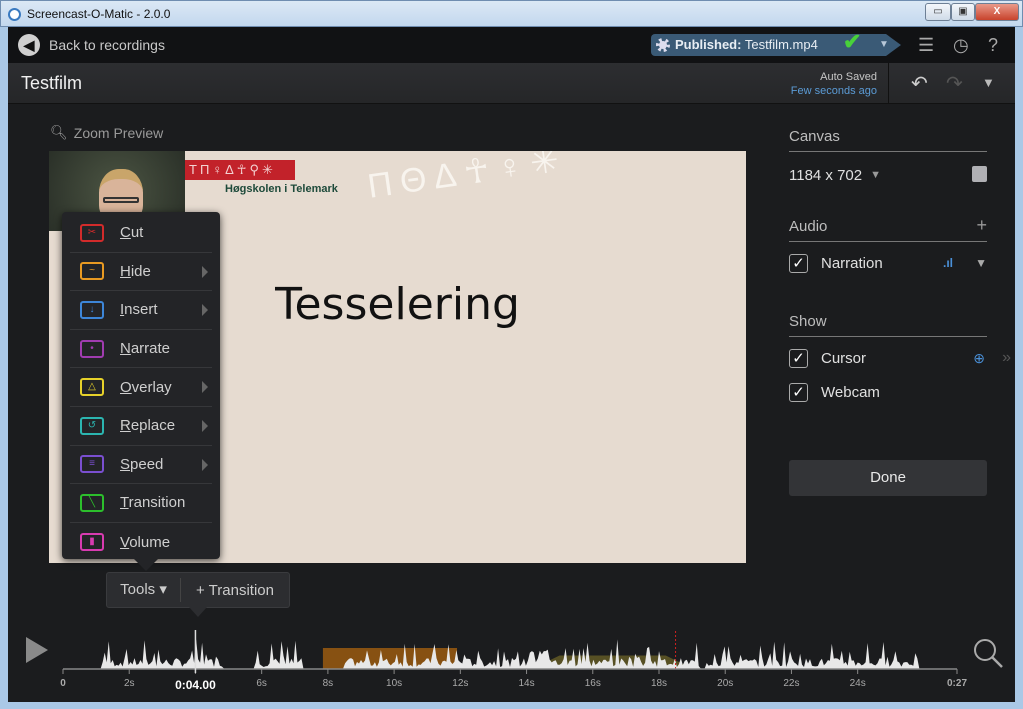 This screenshot has width=1023, height=709. Describe the element at coordinates (948, 263) in the screenshot. I see `volume-level-icon: .ıl` at that location.